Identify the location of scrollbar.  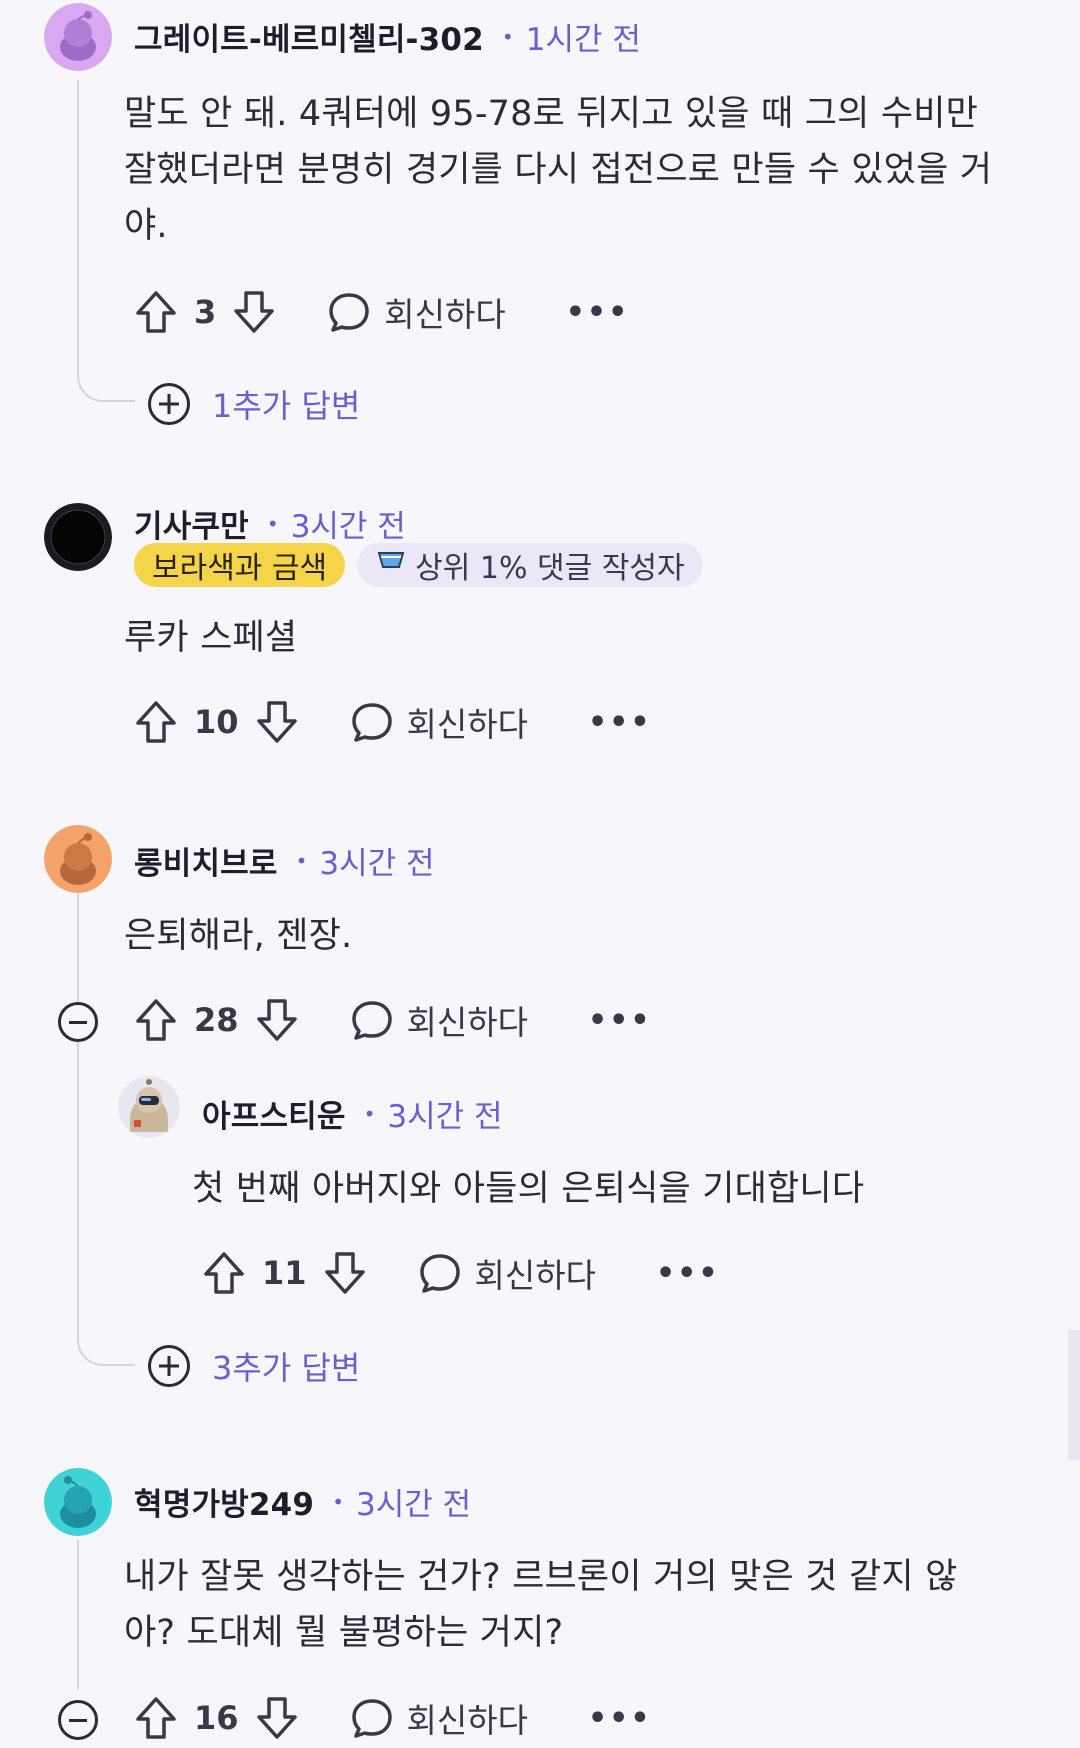
(1074, 1395).